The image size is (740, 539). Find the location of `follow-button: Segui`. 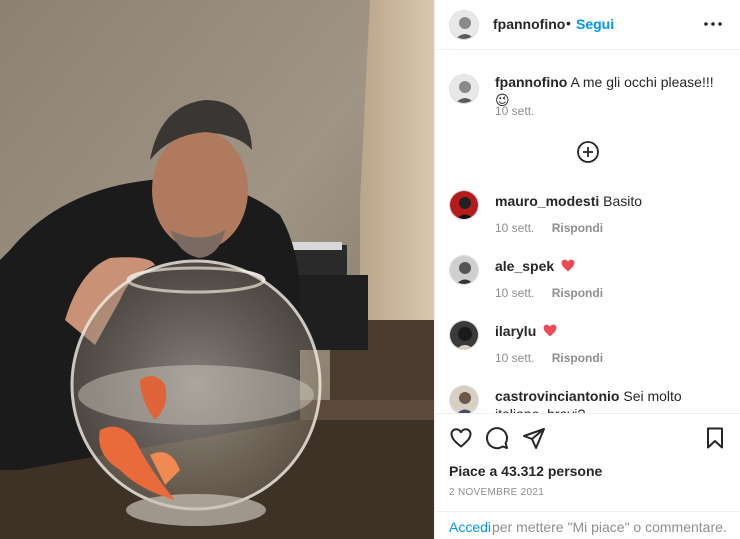

follow-button: Segui is located at coordinates (595, 24).